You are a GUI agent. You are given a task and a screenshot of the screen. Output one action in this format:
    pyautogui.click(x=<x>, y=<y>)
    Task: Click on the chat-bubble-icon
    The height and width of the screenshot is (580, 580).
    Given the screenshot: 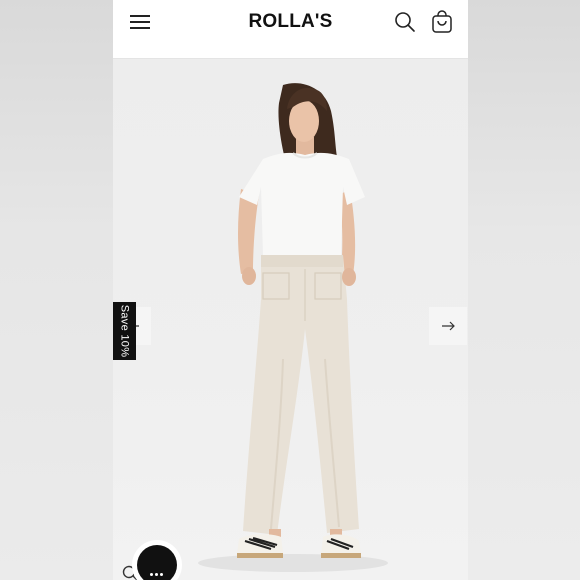 What is the action you would take?
    pyautogui.click(x=157, y=562)
    